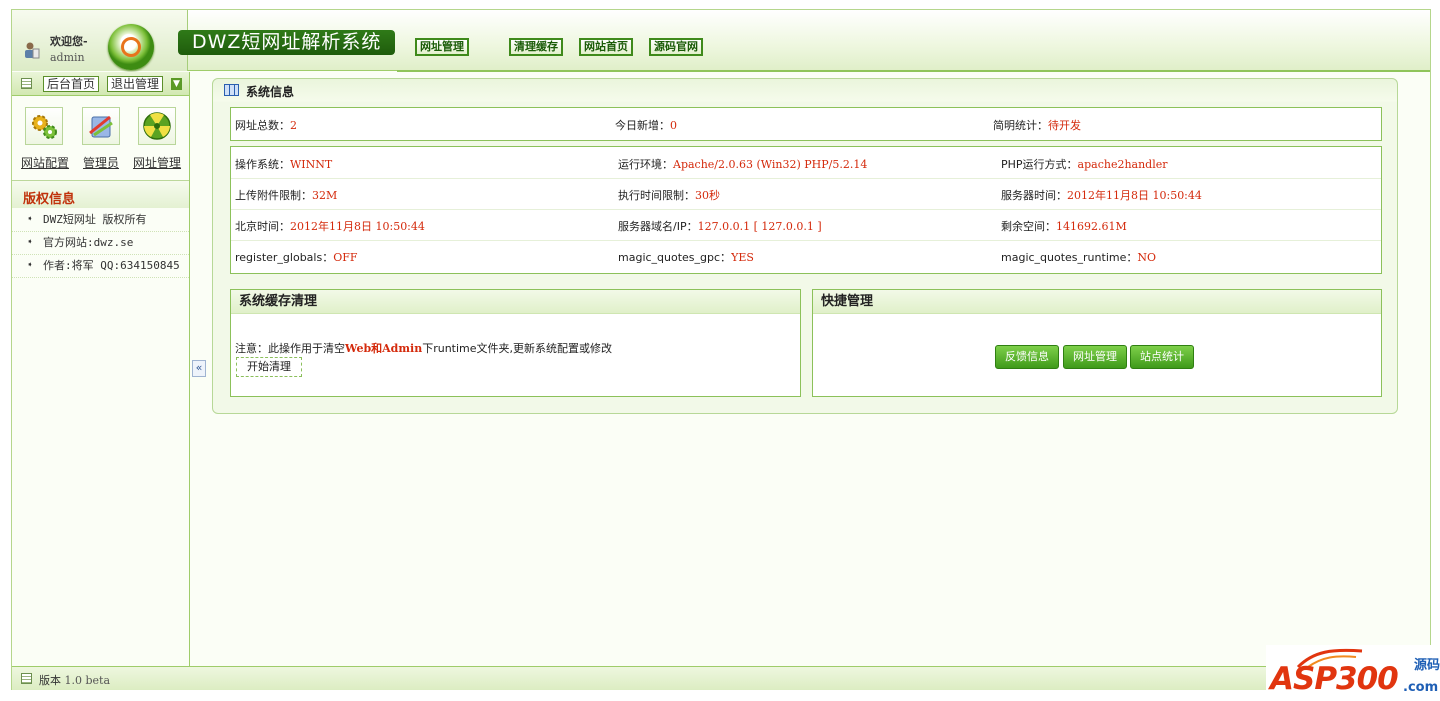  Describe the element at coordinates (330, 226) in the screenshot. I see `info-beijing-time: 北京时间：2012年11月8日 10:50:44` at that location.